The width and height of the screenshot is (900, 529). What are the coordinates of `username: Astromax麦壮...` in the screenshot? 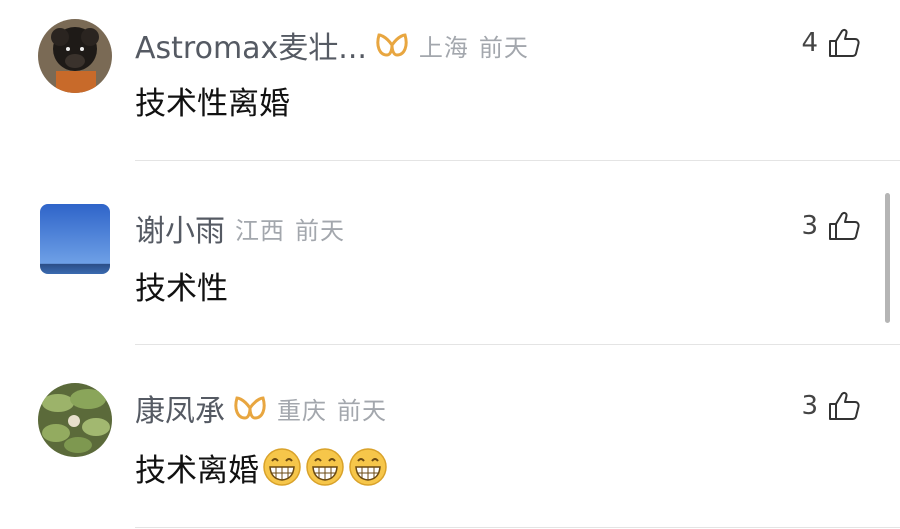 It's located at (251, 45).